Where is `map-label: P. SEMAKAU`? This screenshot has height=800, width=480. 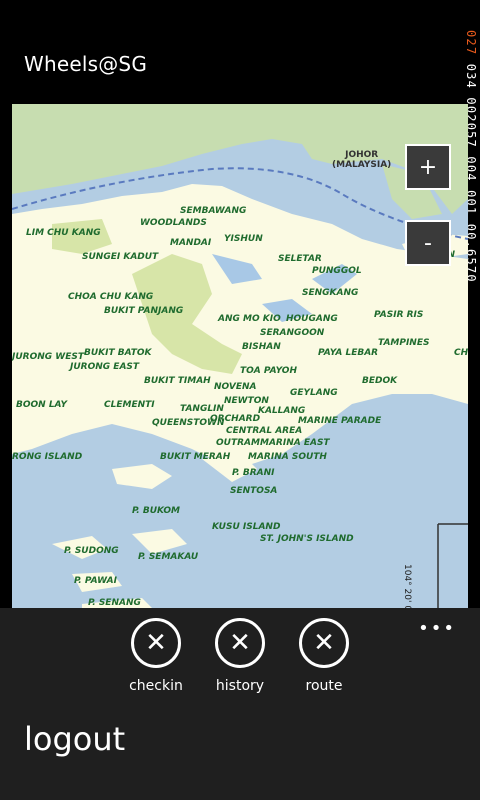 map-label: P. SEMAKAU is located at coordinates (168, 557).